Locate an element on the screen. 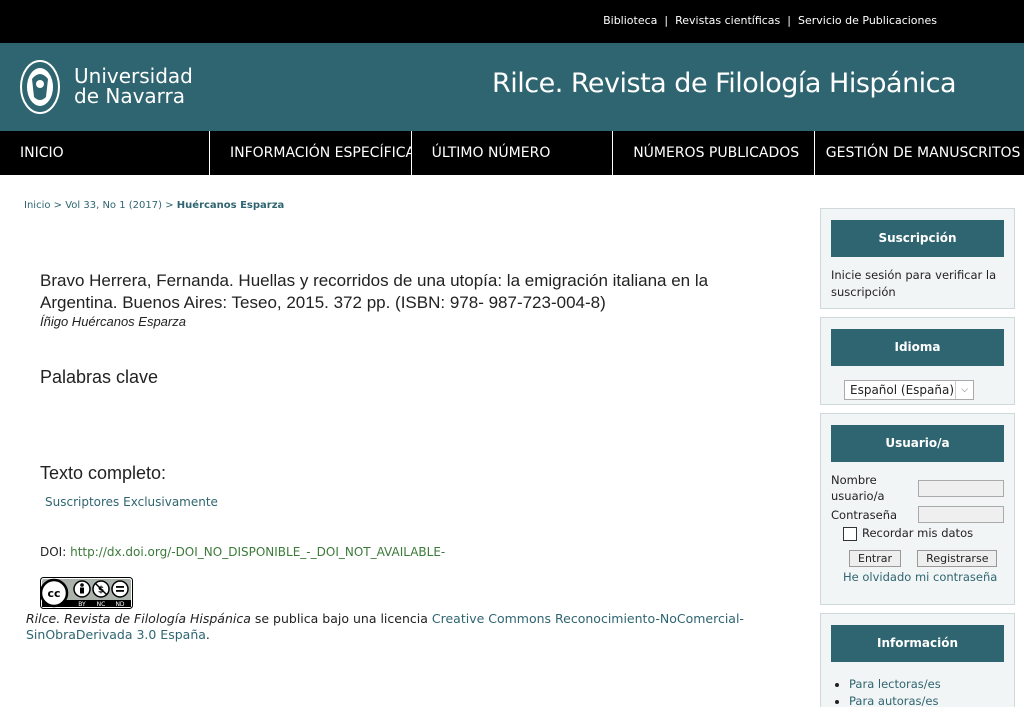  logo-line-2: de Navarra is located at coordinates (130, 96).